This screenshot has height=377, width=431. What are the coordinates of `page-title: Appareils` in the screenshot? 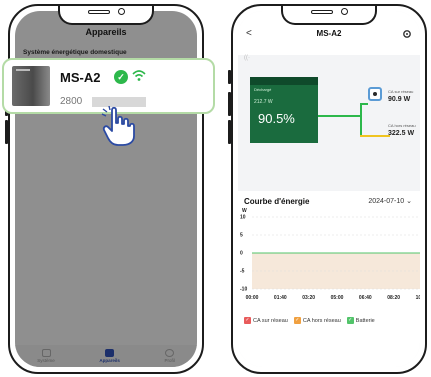 It's located at (106, 32).